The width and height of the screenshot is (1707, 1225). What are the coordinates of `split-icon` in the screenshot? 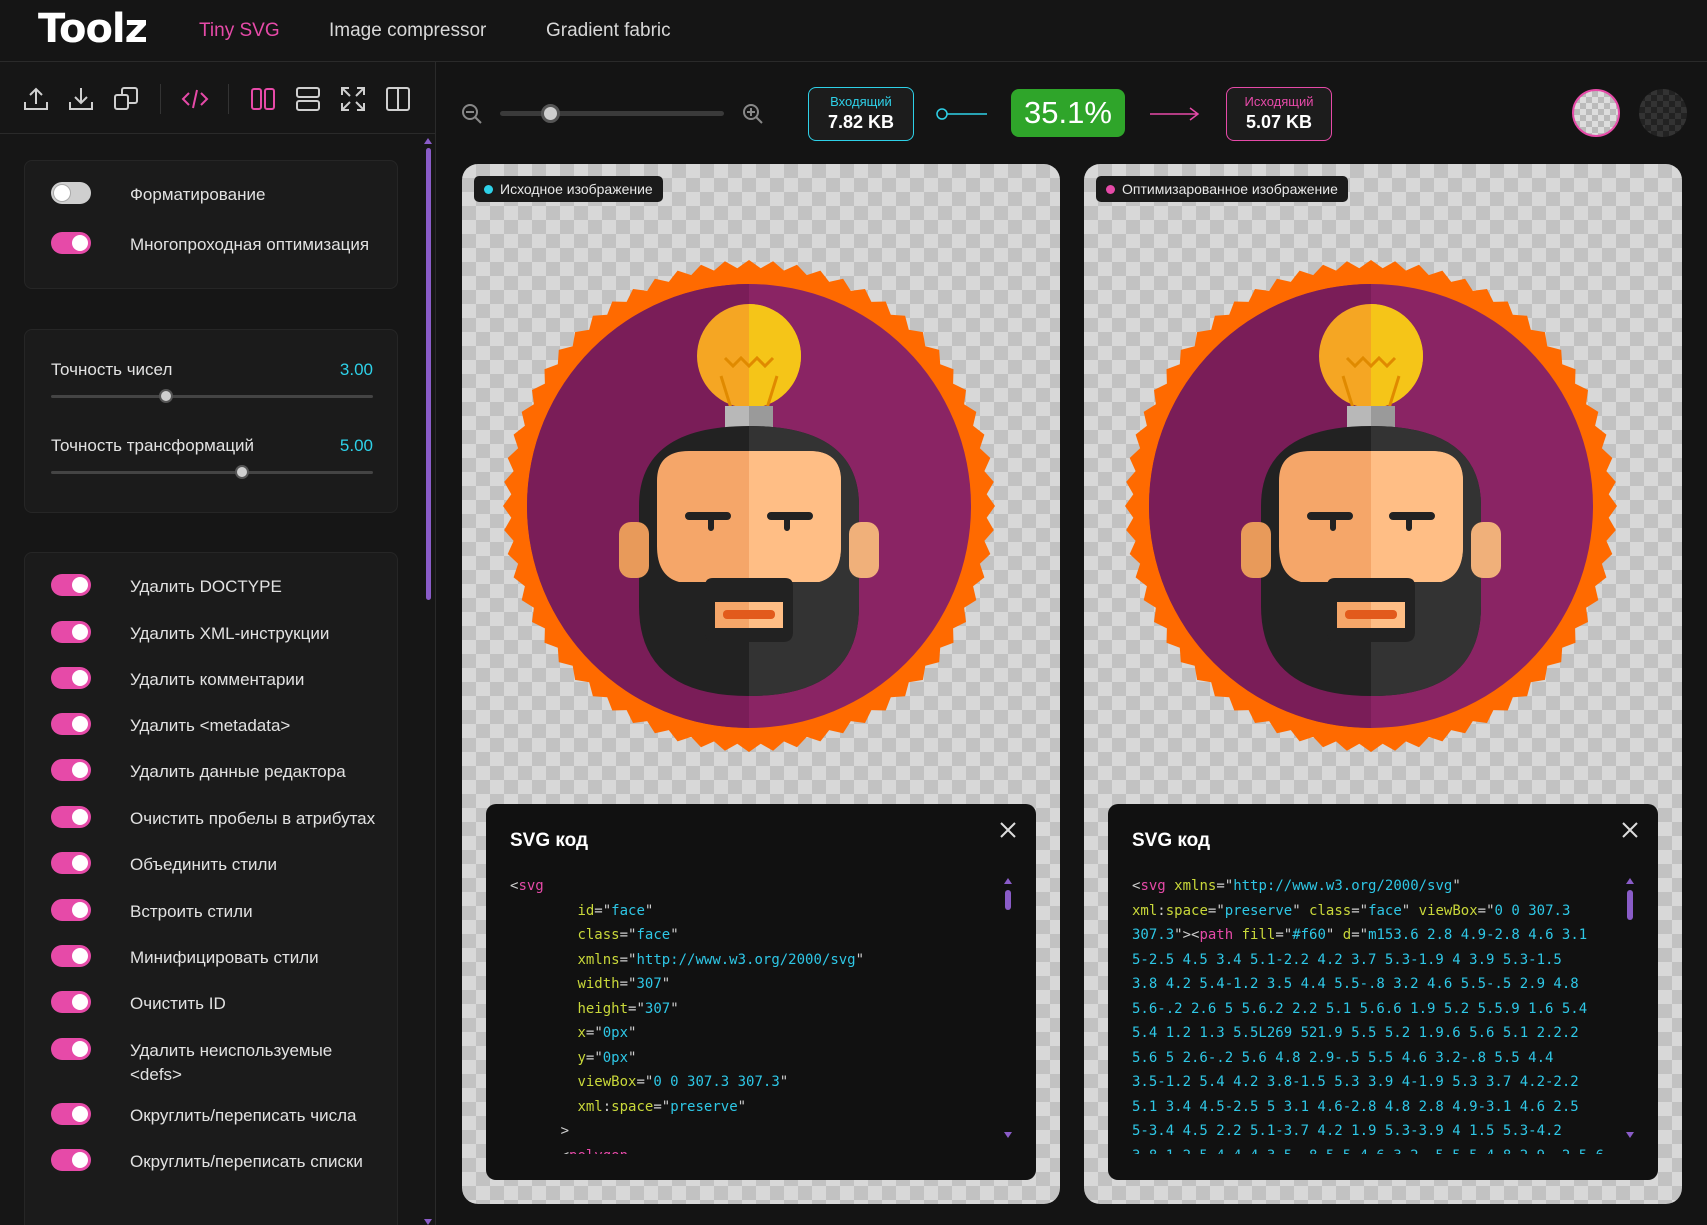 It's located at (398, 99).